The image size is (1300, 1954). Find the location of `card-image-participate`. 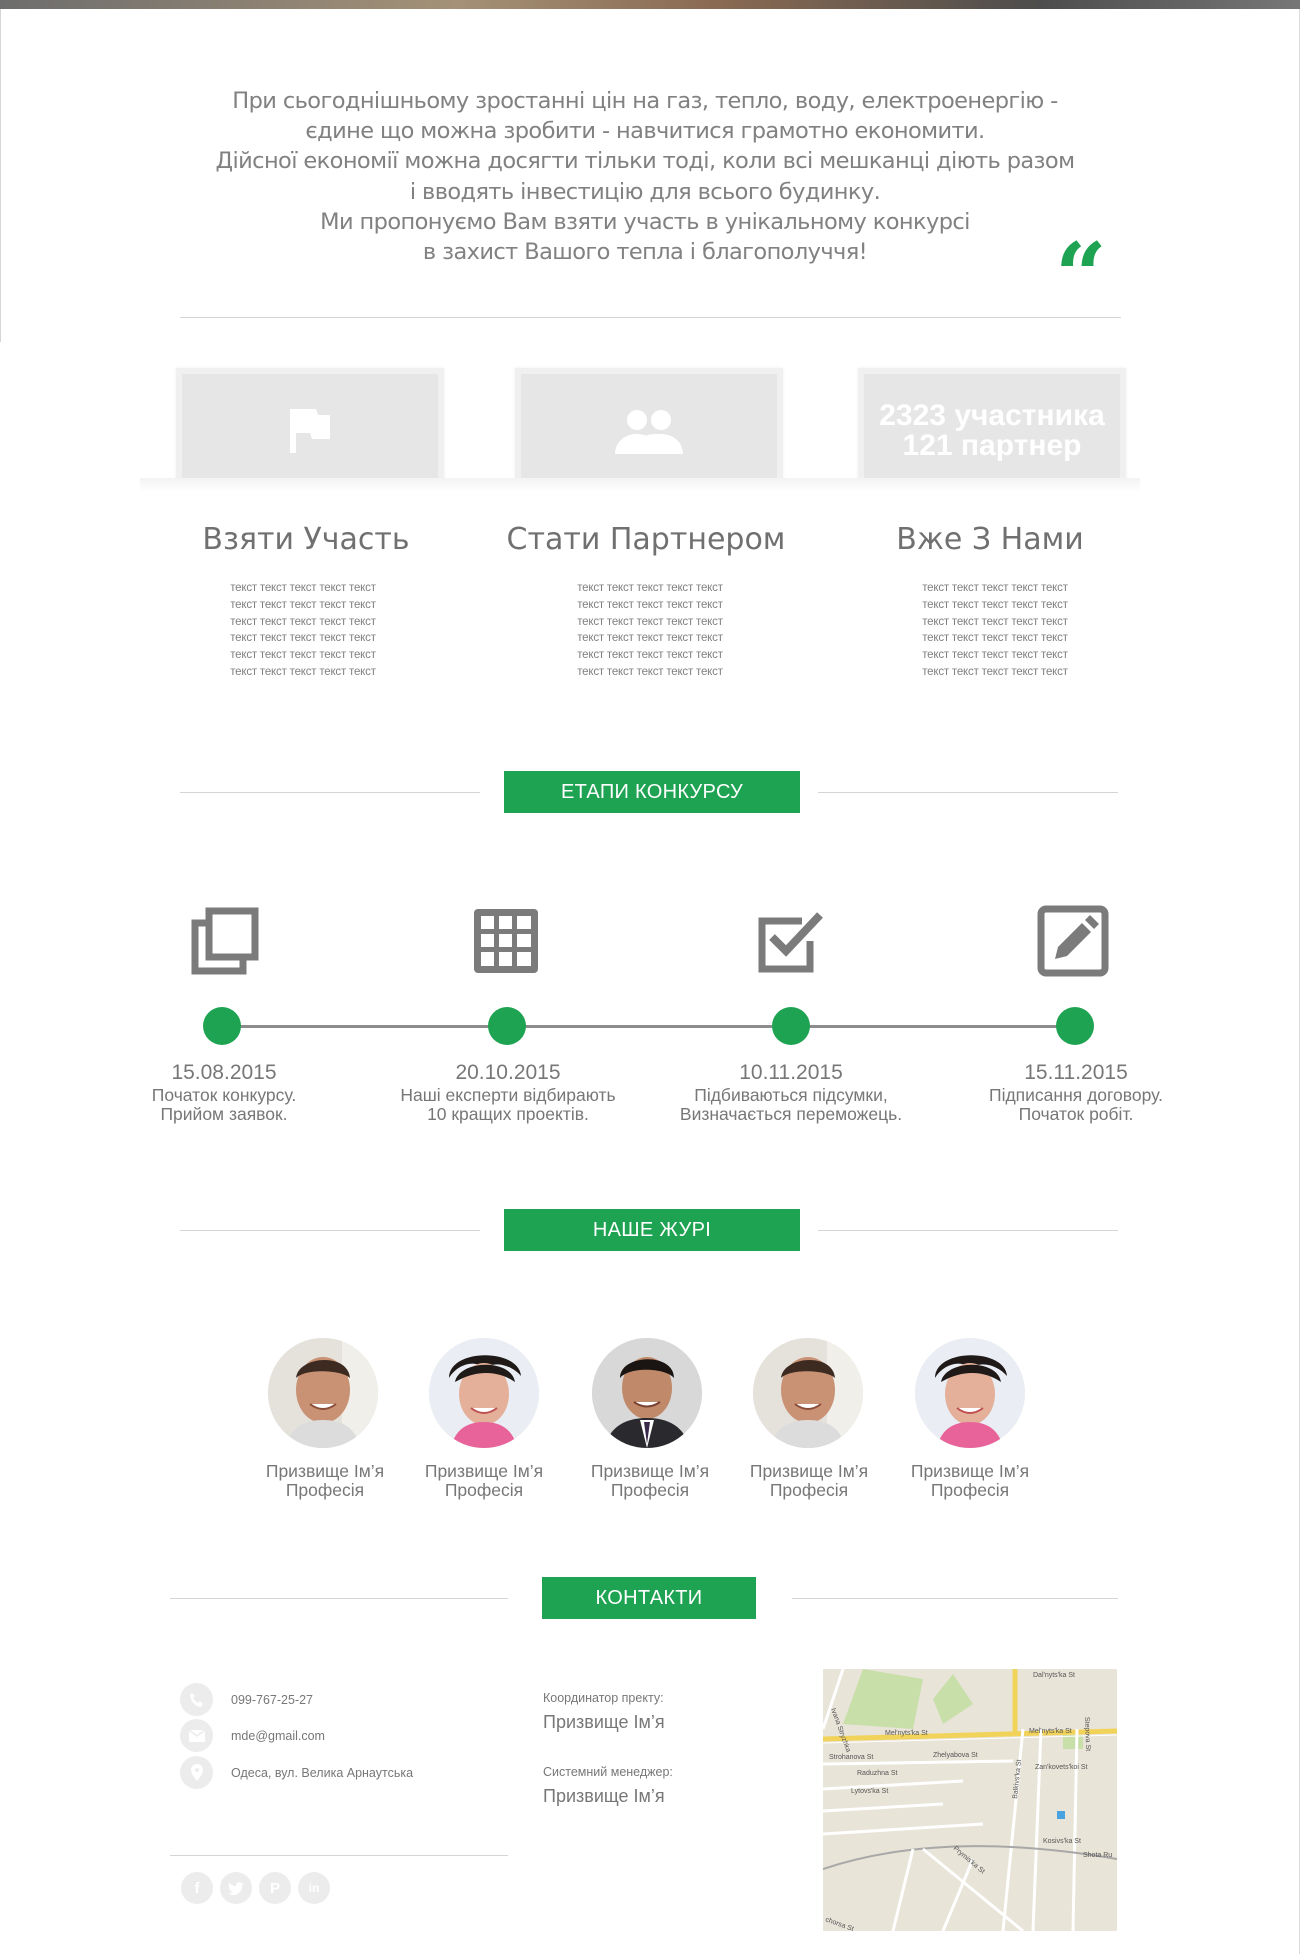

card-image-participate is located at coordinates (310, 428).